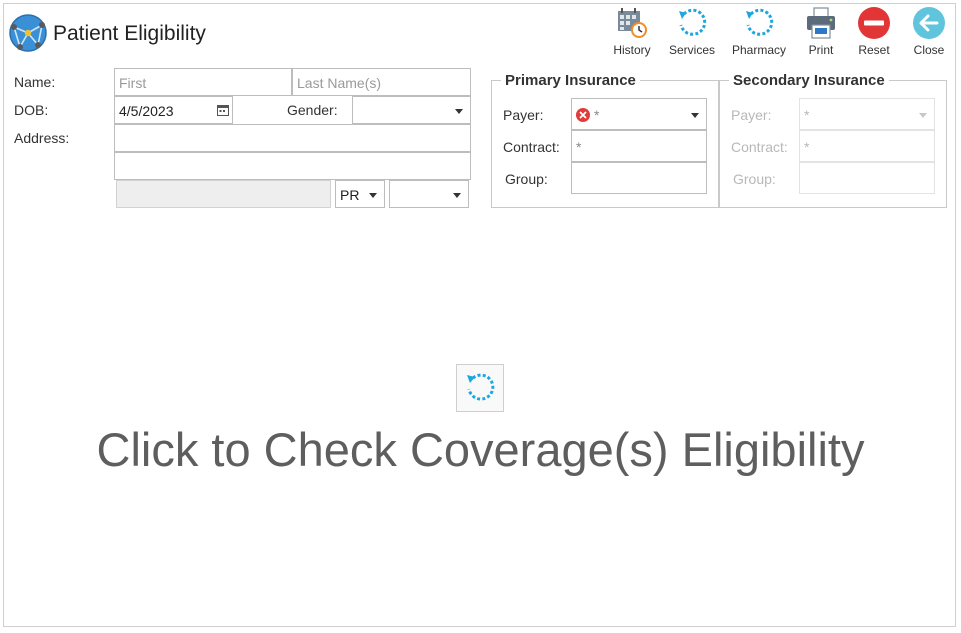  I want to click on primary-contract-input: *, so click(639, 146).